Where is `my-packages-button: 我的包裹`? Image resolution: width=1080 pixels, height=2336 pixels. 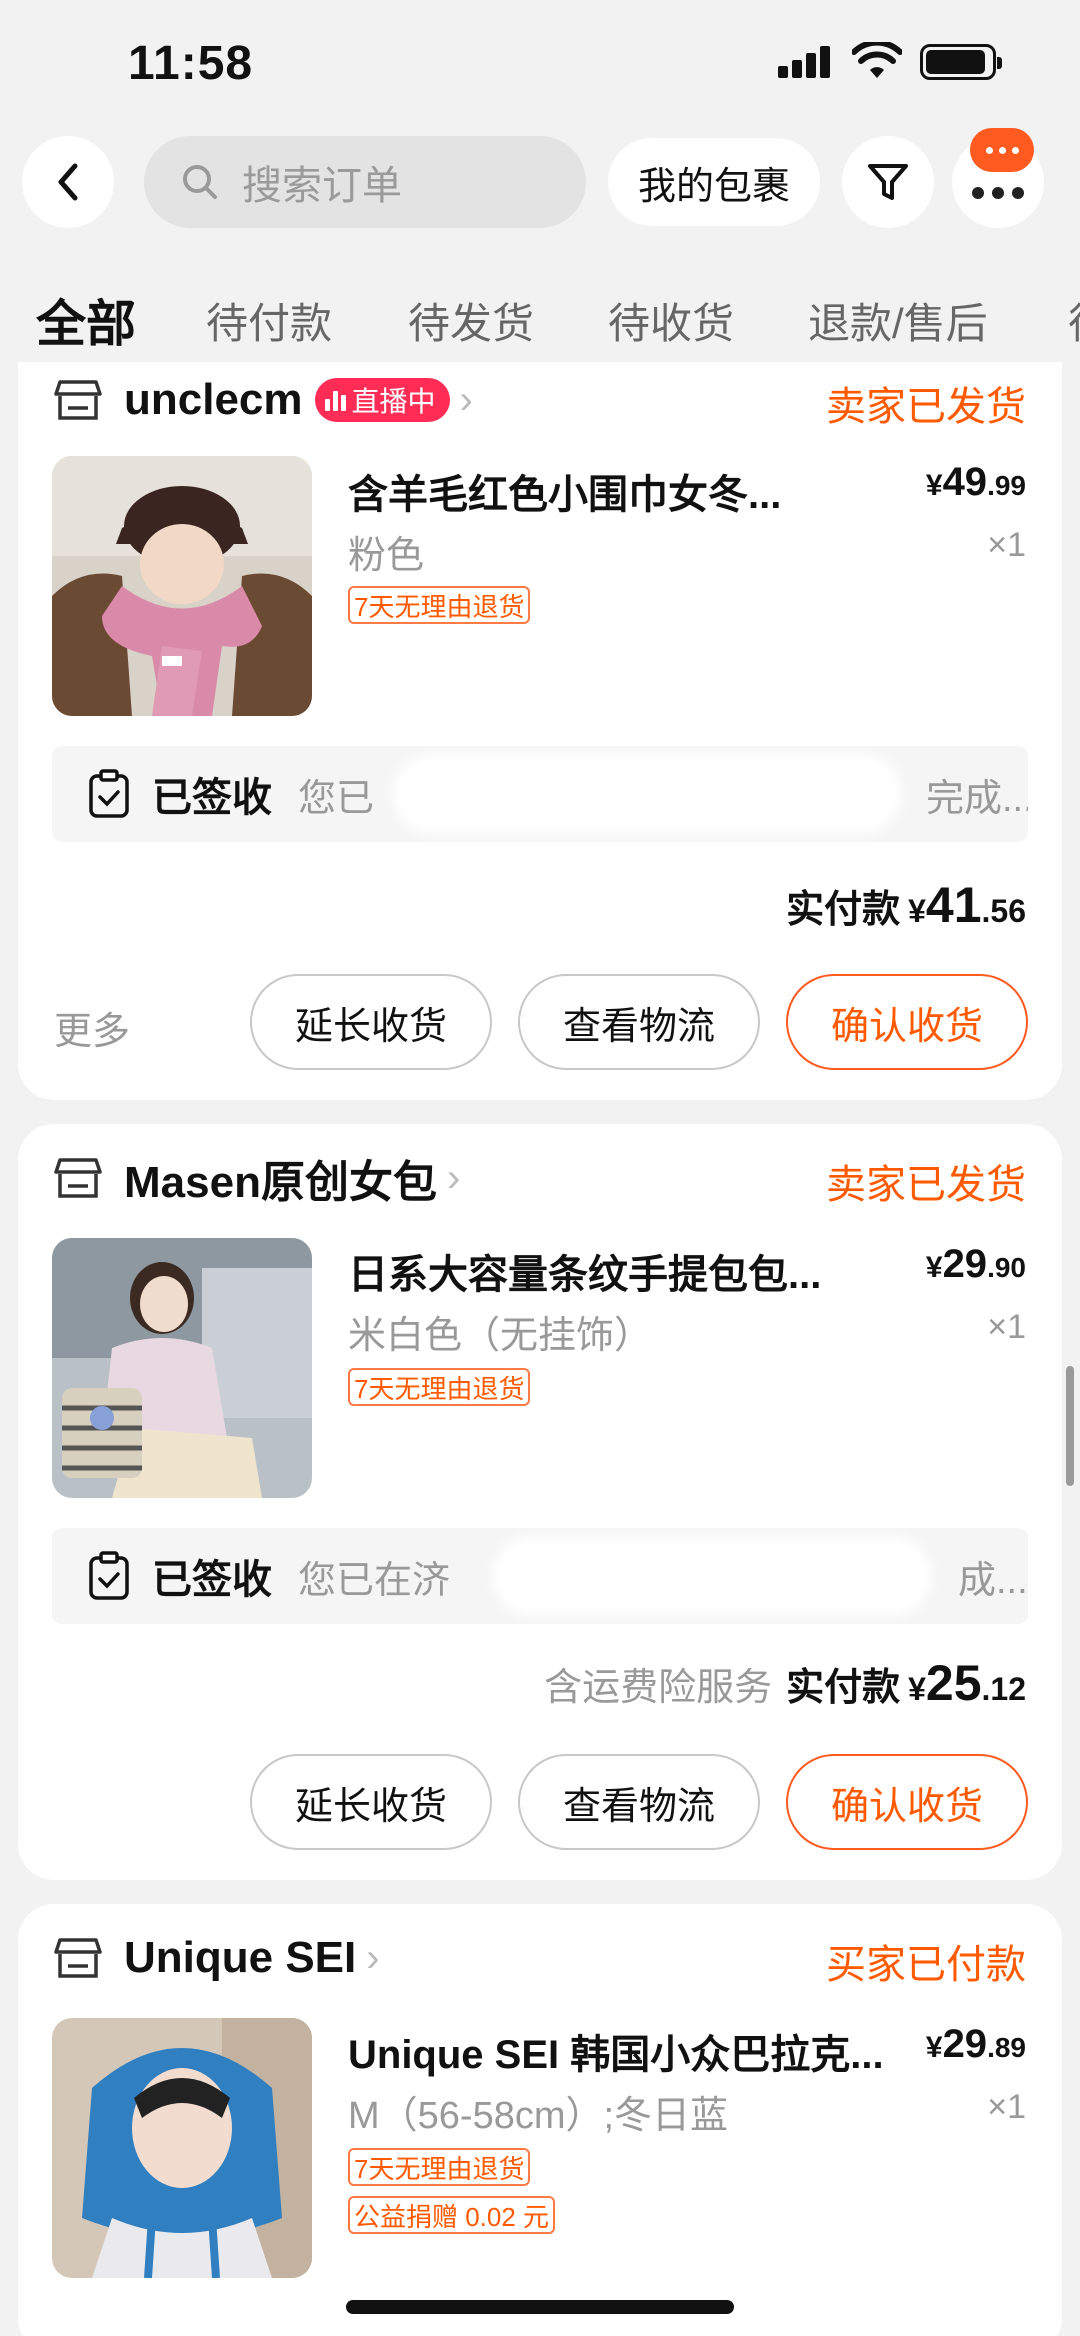
my-packages-button: 我的包裹 is located at coordinates (714, 182).